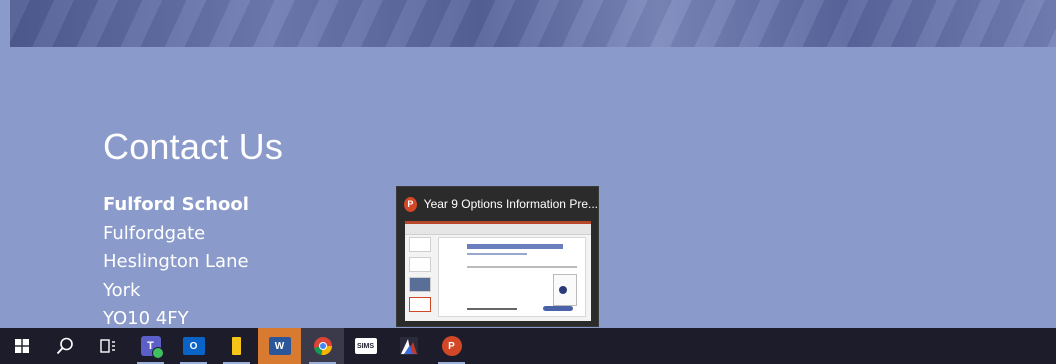 The image size is (1056, 364). What do you see at coordinates (122, 290) in the screenshot?
I see `address-line: York` at bounding box center [122, 290].